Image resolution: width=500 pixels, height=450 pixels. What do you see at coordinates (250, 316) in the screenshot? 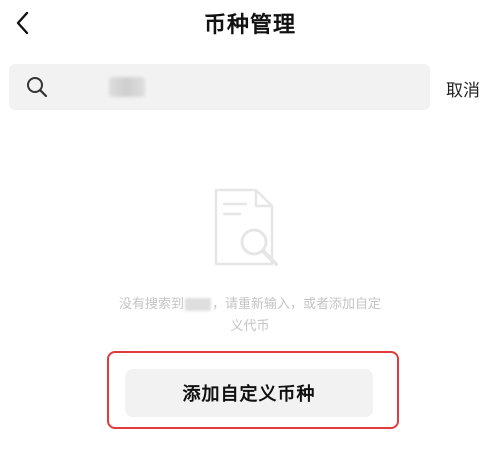
I see `empty-state-message: 没有搜索到 ，请重新输入，或者添加自定 义代币` at bounding box center [250, 316].